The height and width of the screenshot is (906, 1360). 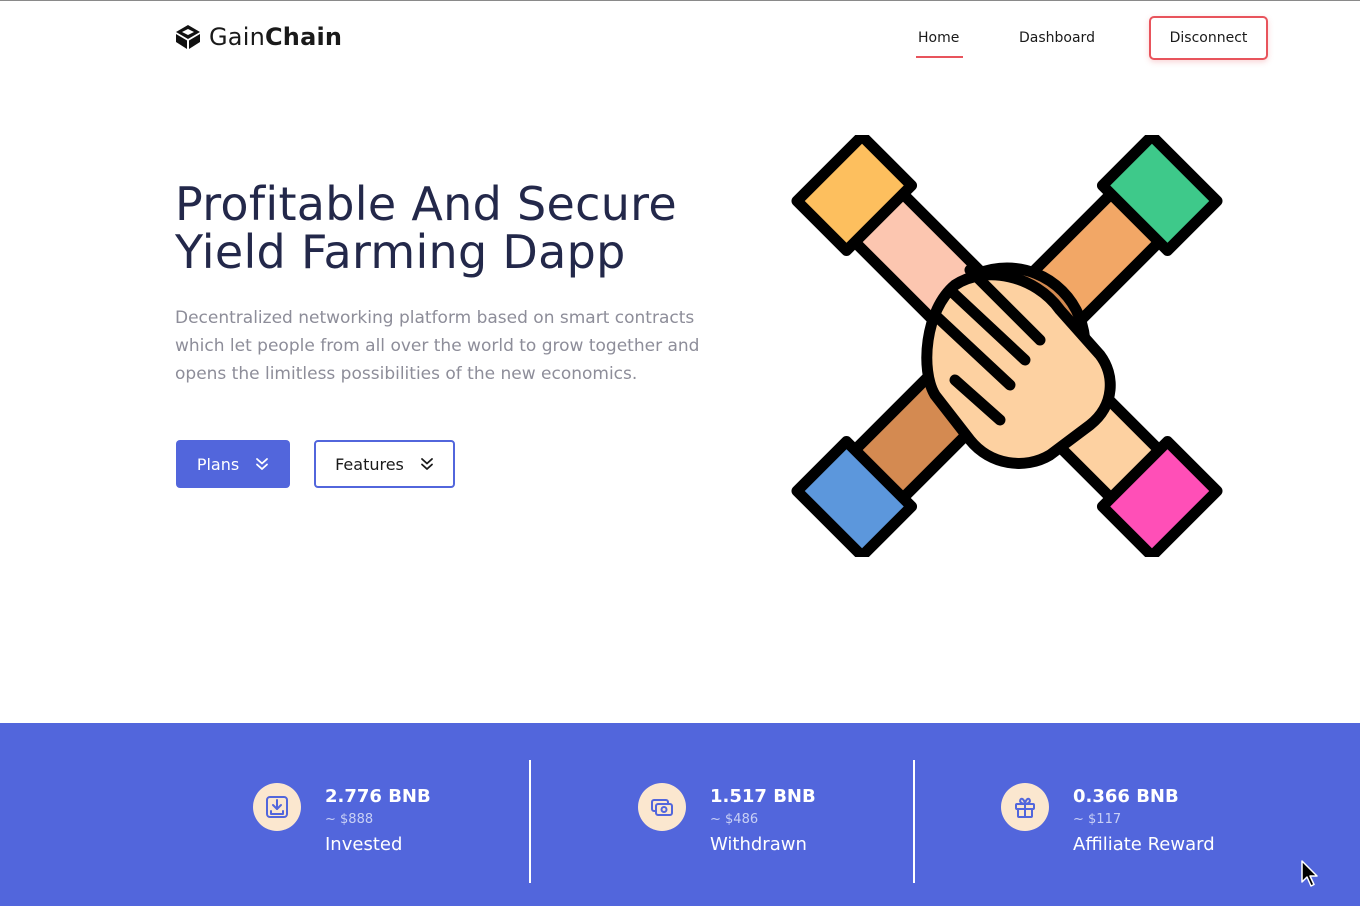 I want to click on stat-invested: 2.776 BNB ~ $888 Invested, so click(x=342, y=821).